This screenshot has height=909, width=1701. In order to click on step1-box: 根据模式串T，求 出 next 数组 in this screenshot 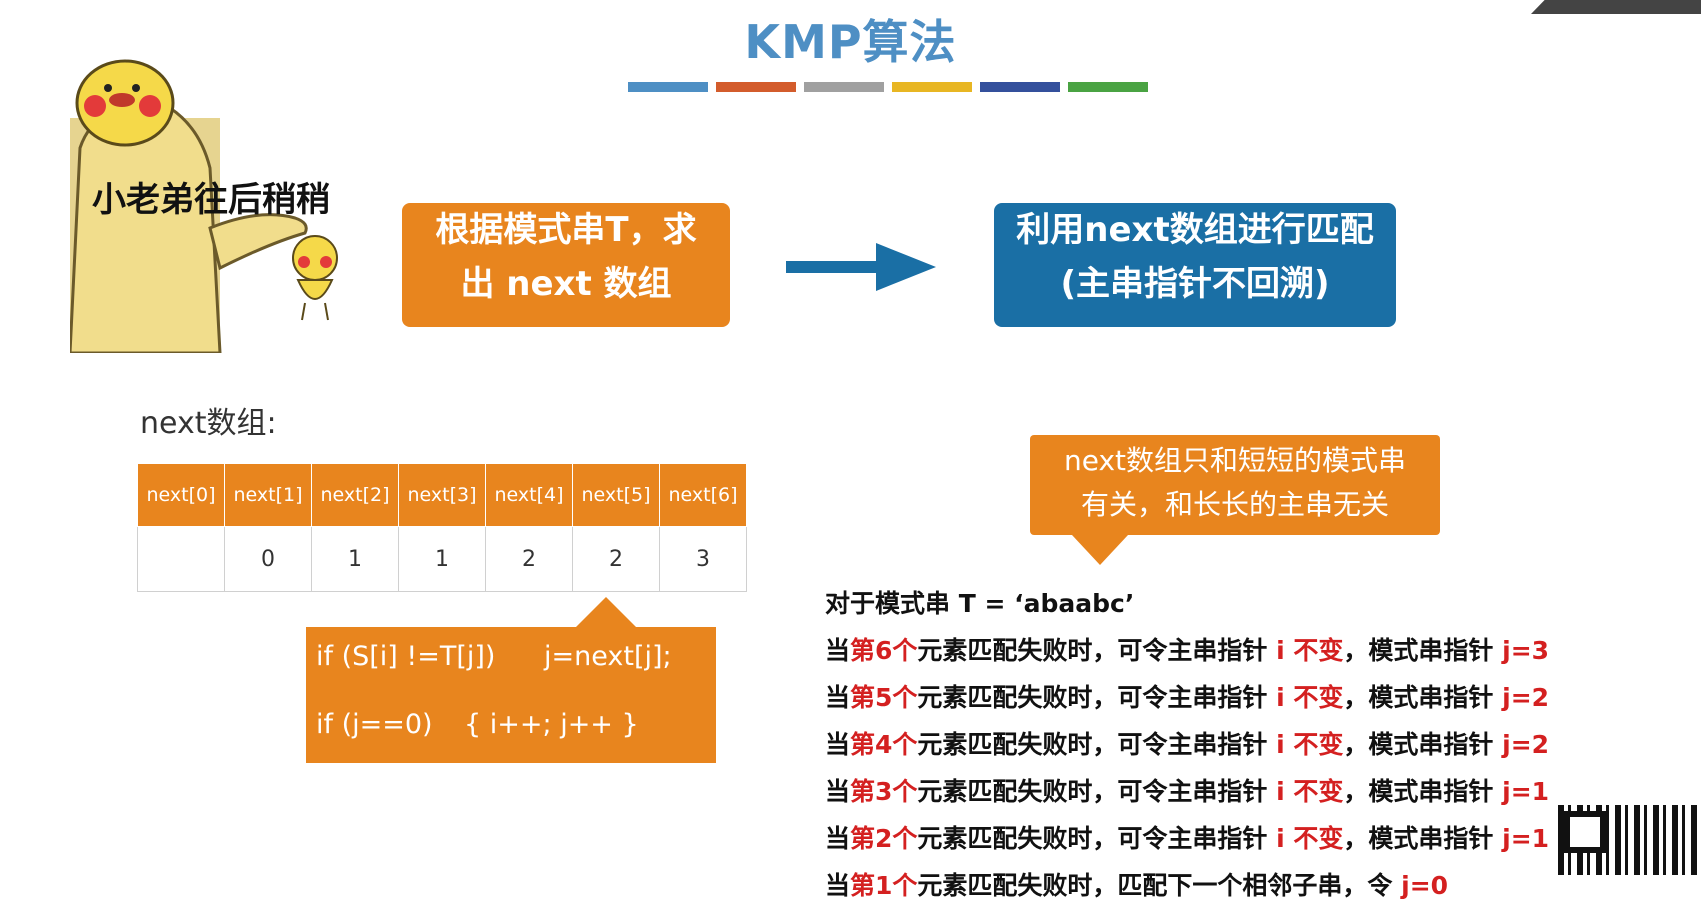, I will do `click(566, 265)`.